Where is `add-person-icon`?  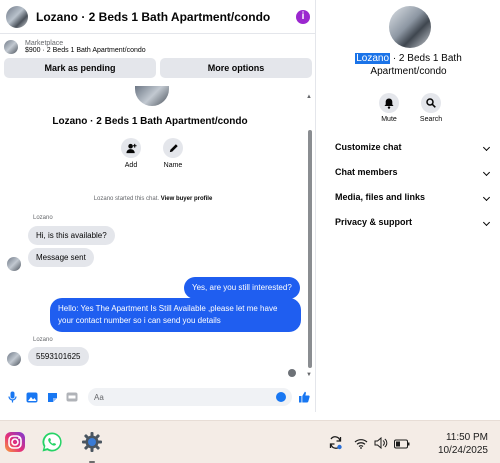
add-person-icon is located at coordinates (131, 148).